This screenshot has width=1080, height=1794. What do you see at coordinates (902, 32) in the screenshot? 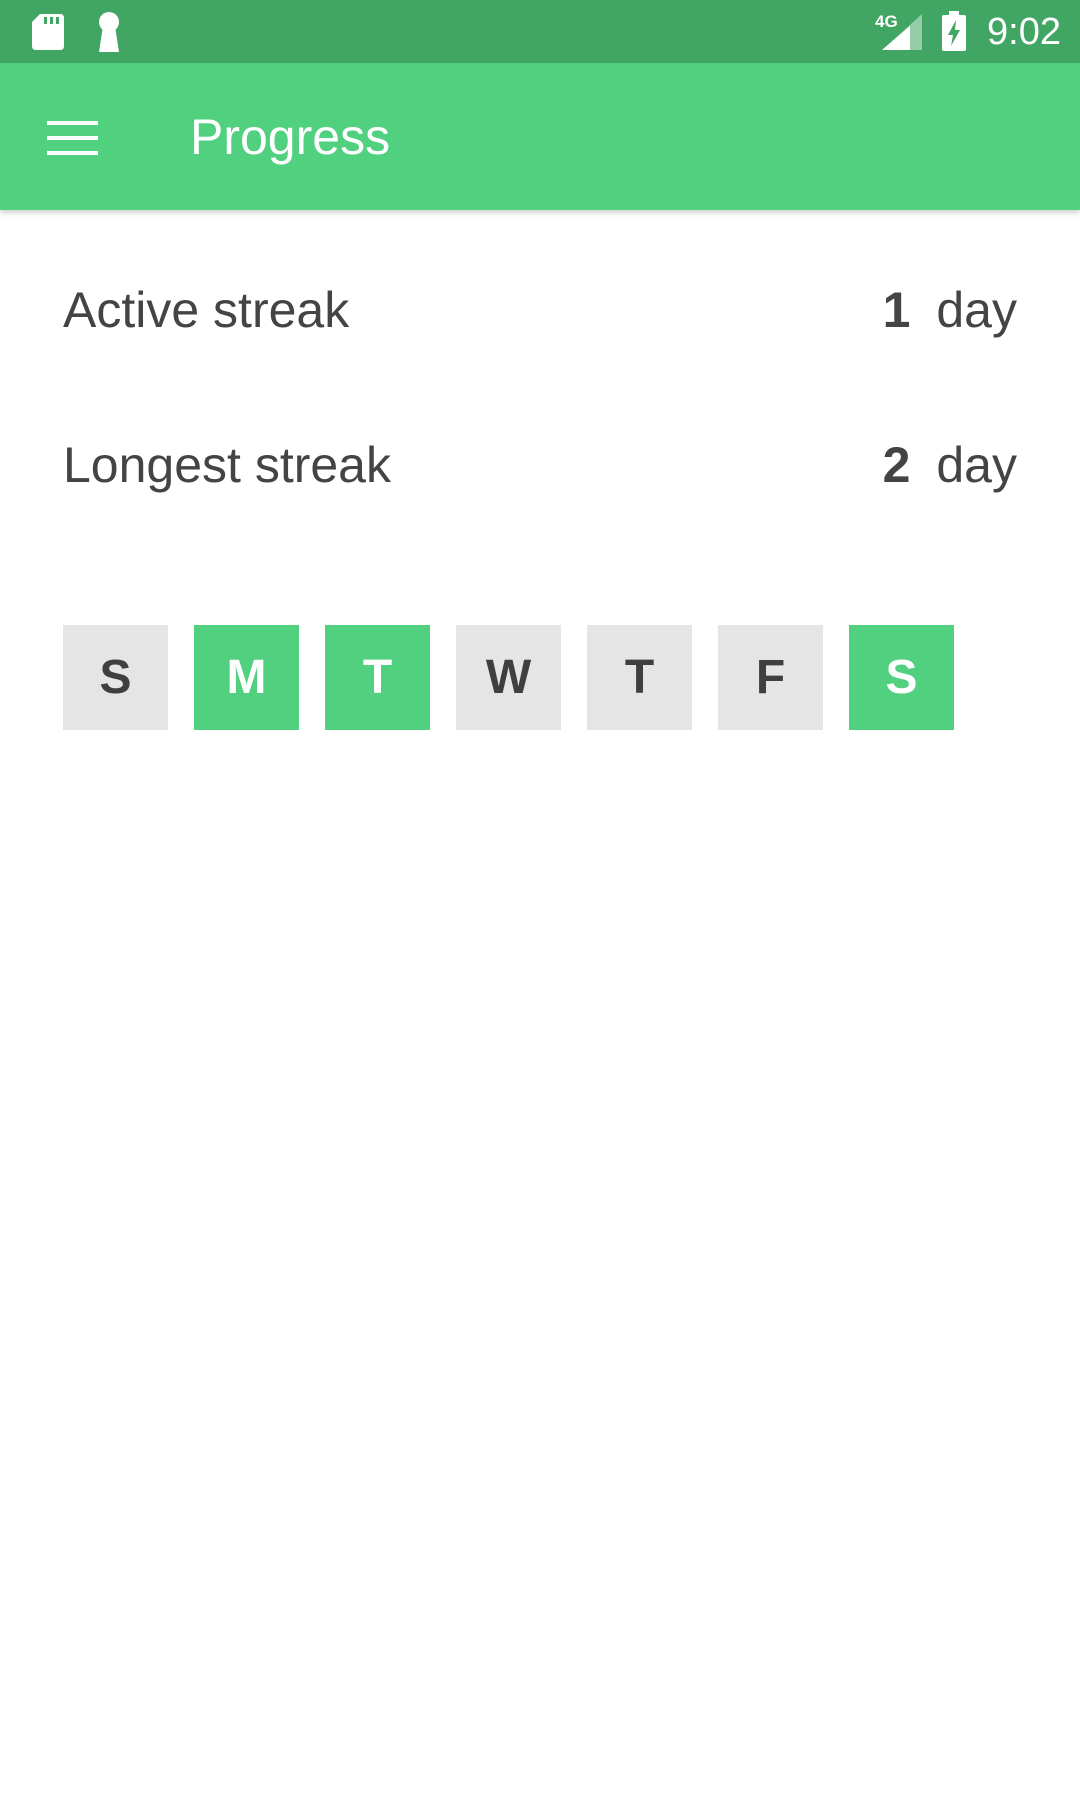
I see `signal-icon` at bounding box center [902, 32].